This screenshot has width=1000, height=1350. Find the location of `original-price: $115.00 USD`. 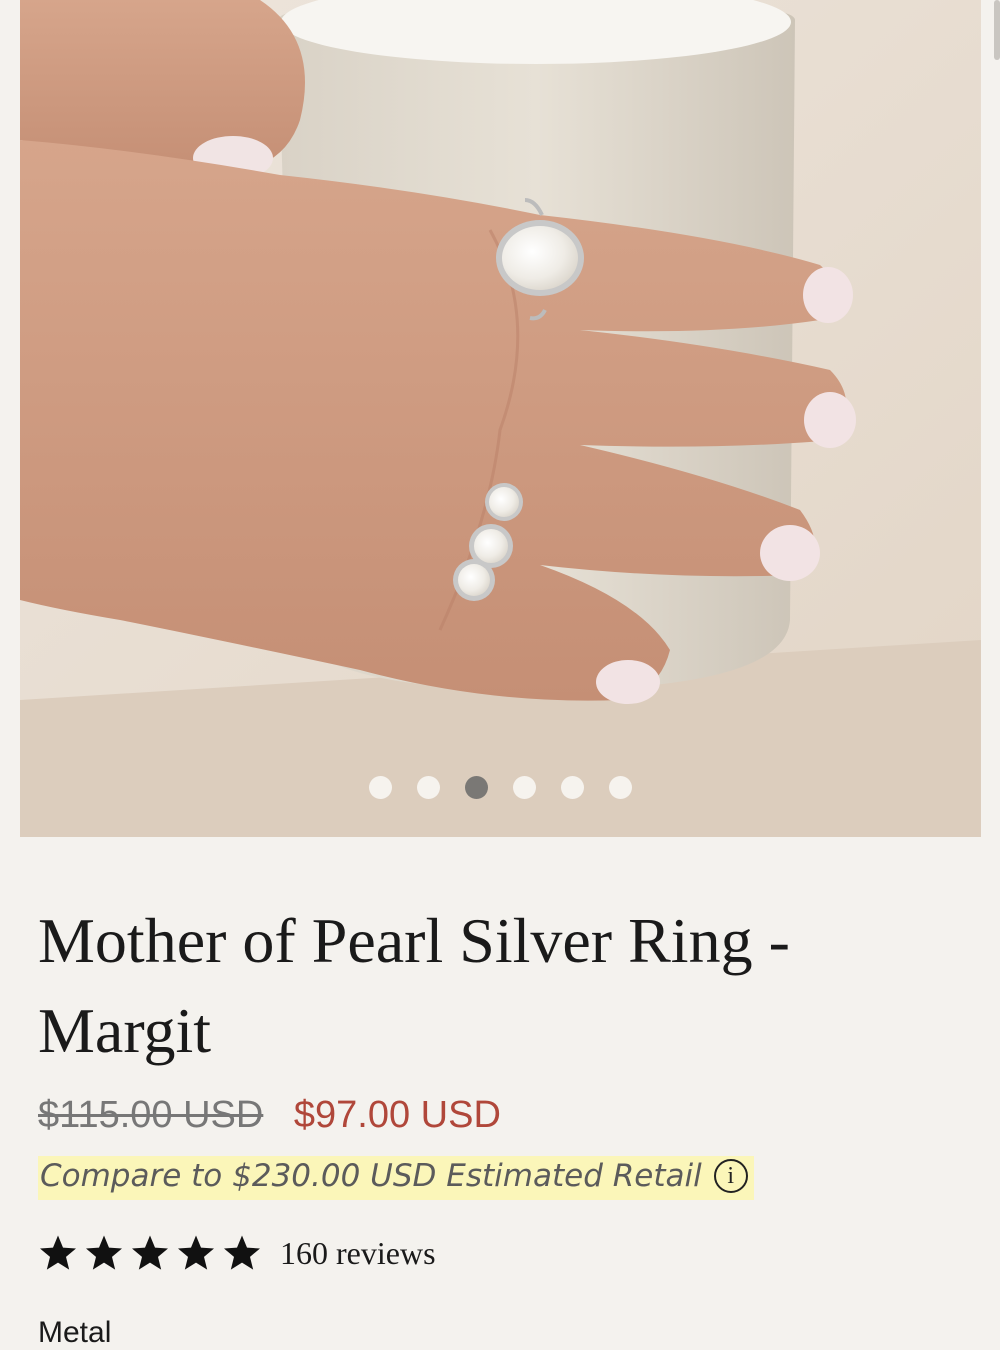

original-price: $115.00 USD is located at coordinates (151, 1115).